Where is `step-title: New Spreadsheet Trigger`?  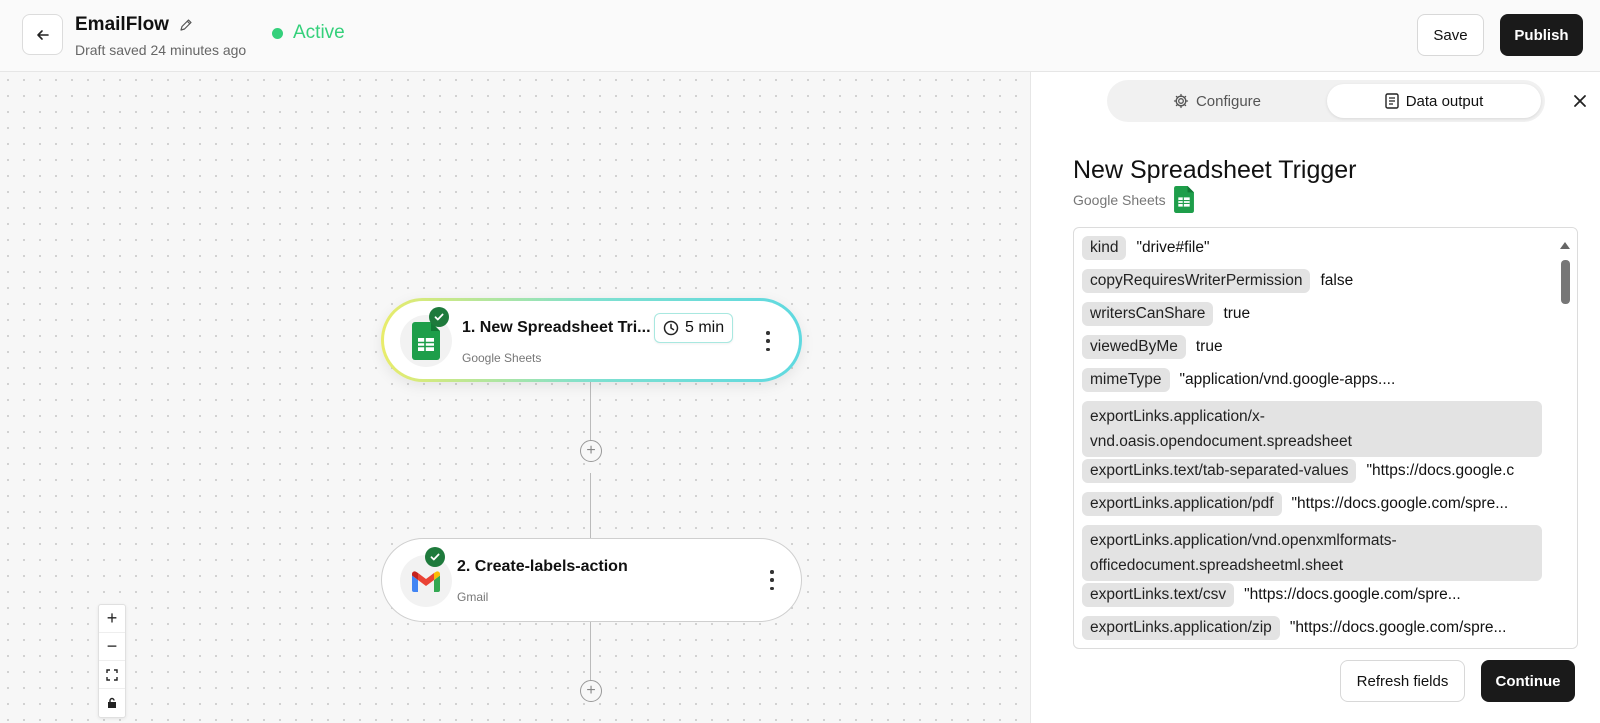 step-title: New Spreadsheet Trigger is located at coordinates (1215, 170).